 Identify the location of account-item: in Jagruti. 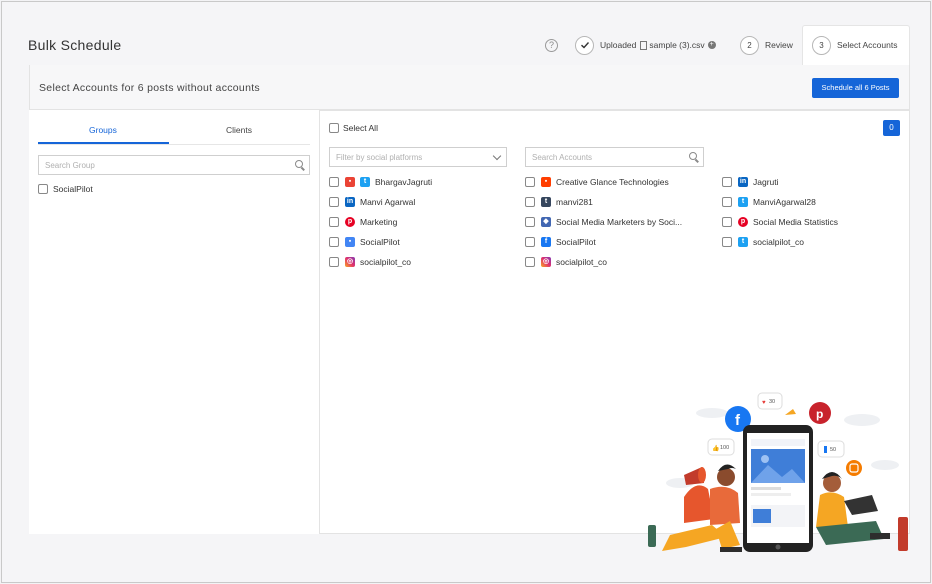
(750, 182).